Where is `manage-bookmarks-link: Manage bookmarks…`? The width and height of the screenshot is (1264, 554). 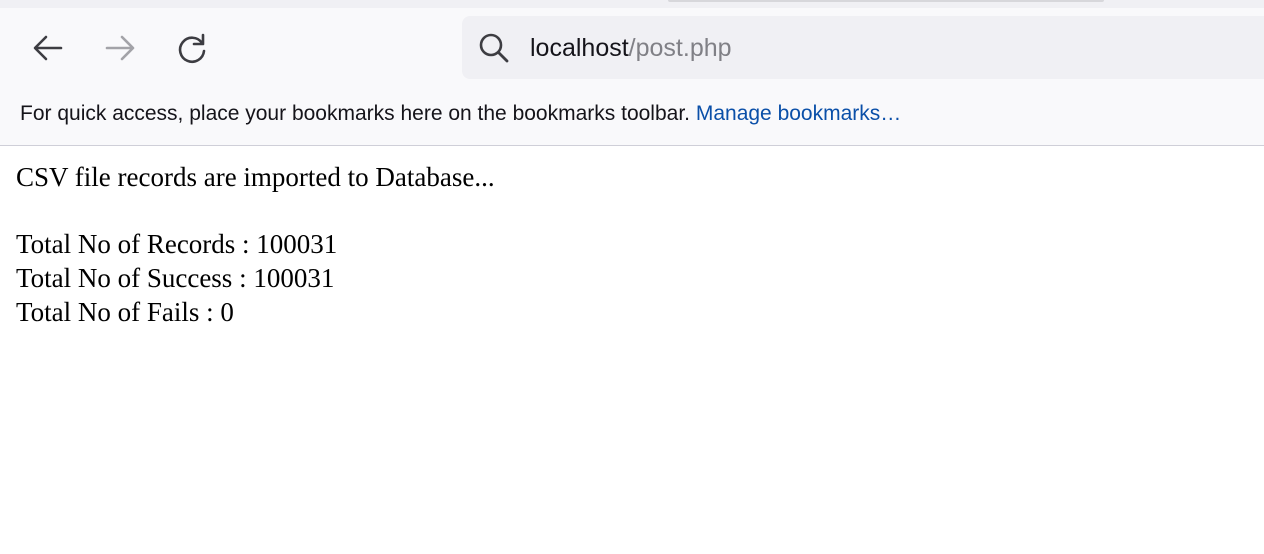 manage-bookmarks-link: Manage bookmarks… is located at coordinates (798, 113).